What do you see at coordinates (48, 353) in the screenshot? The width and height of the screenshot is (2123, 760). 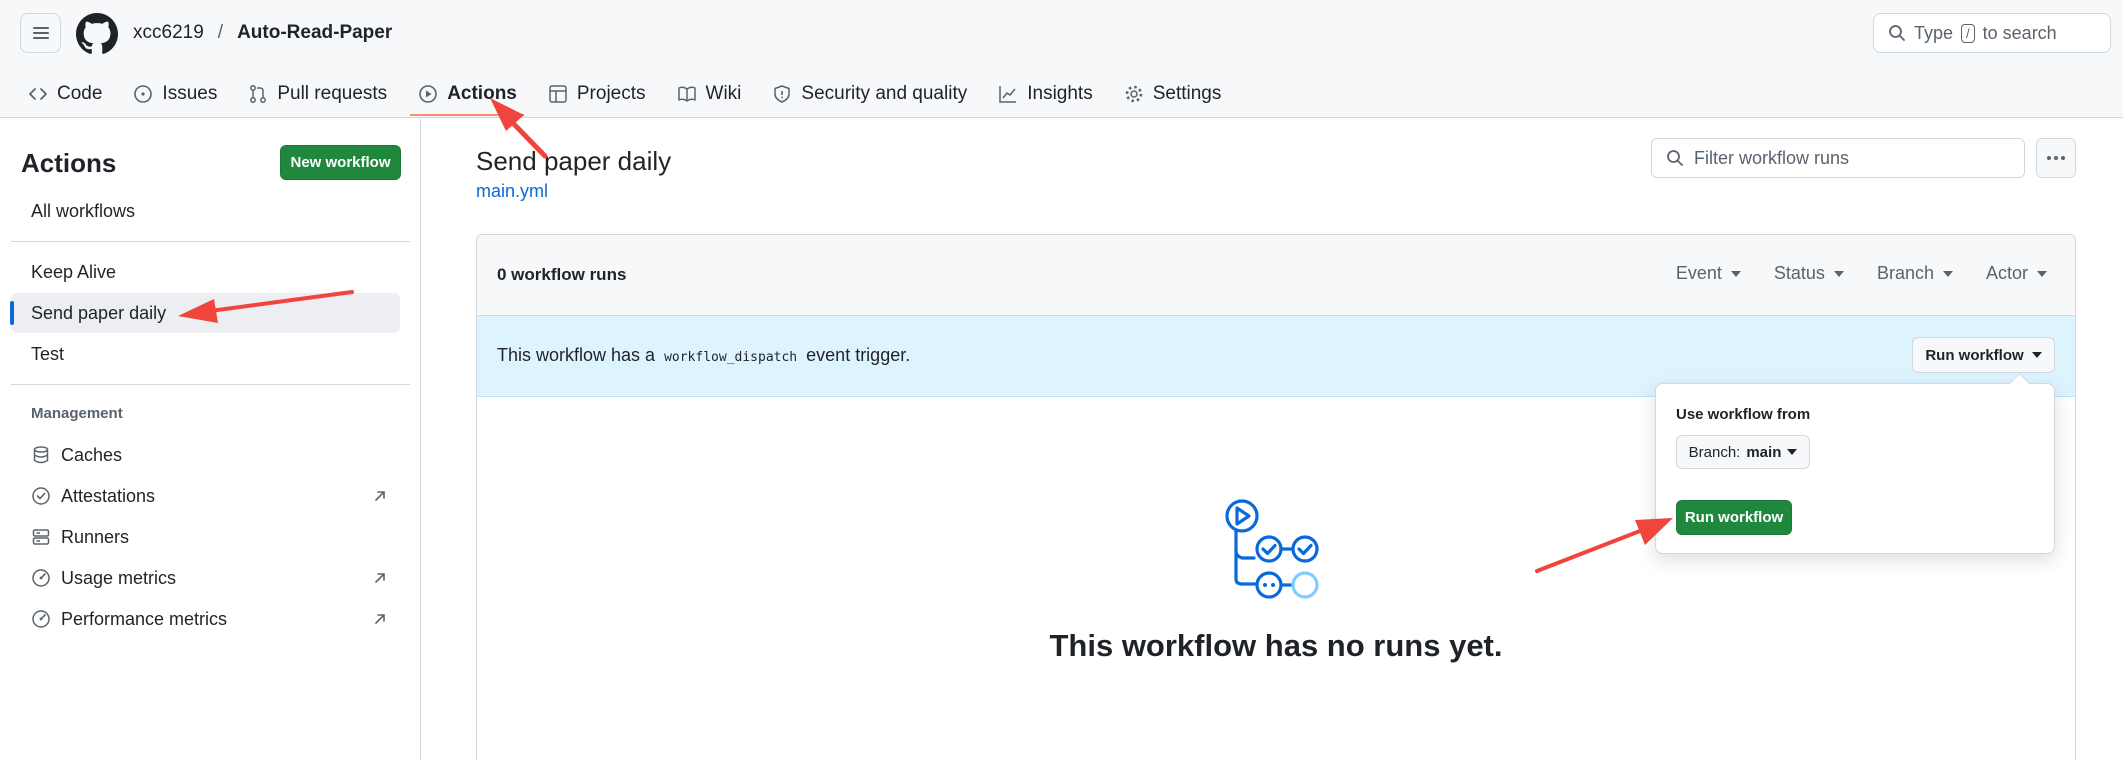 I see `sidebar-item-label: Test` at bounding box center [48, 353].